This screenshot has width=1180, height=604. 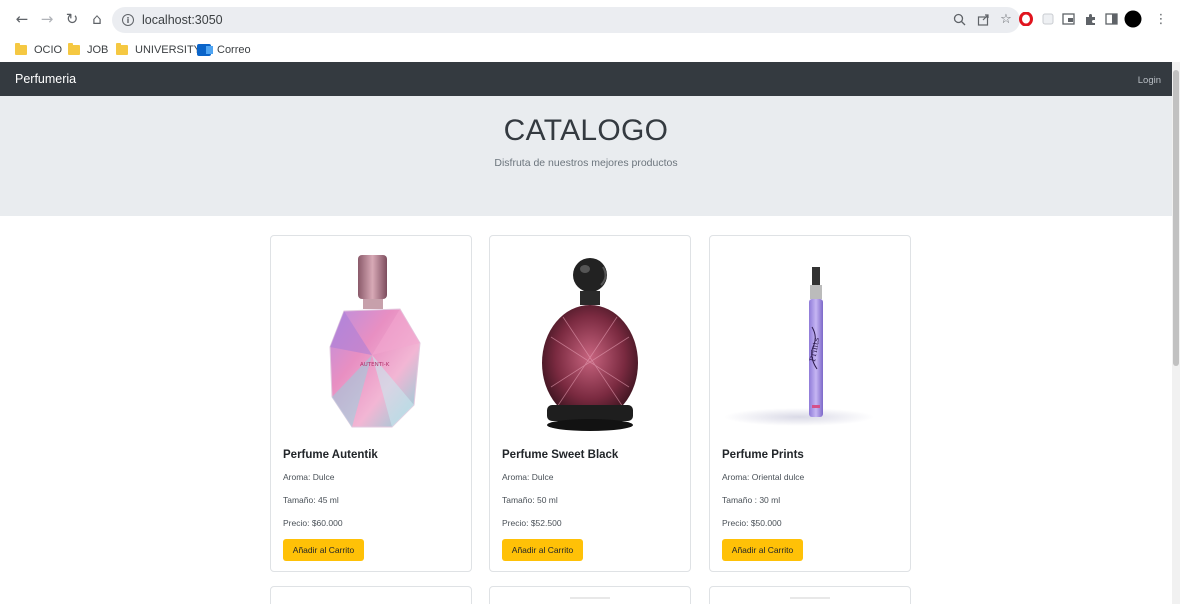 I want to click on picture-in-picture-icon, so click(x=1068, y=19).